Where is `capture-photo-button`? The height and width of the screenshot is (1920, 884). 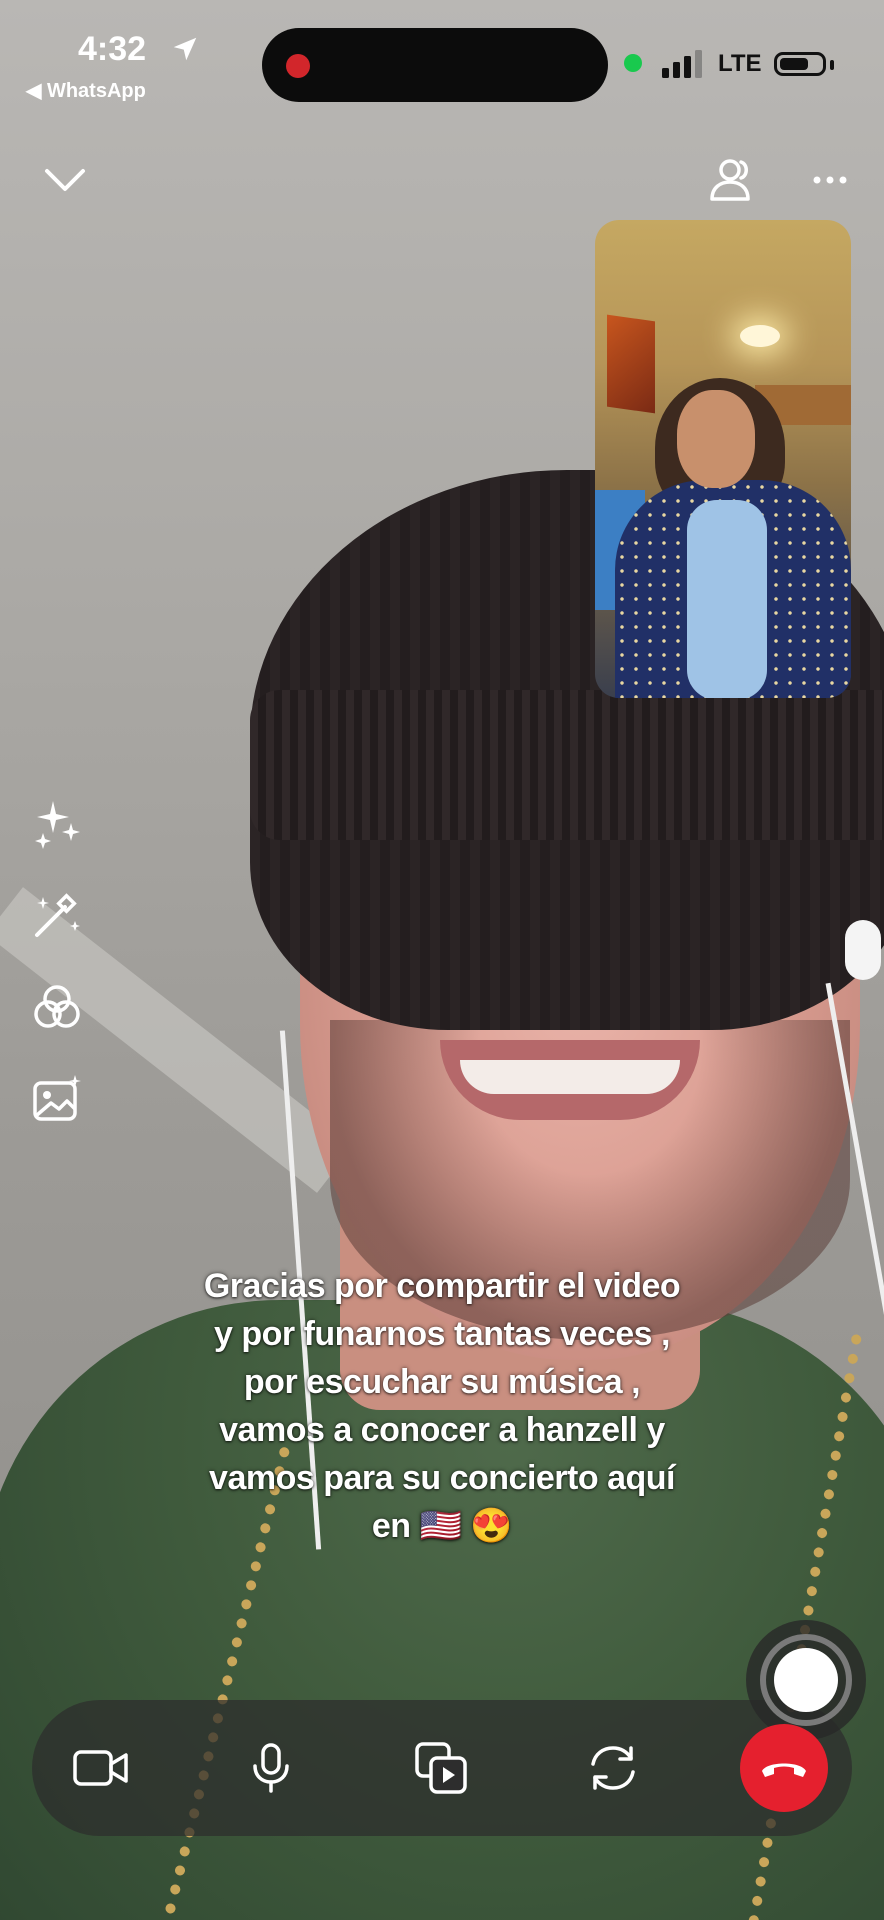 capture-photo-button is located at coordinates (806, 1680).